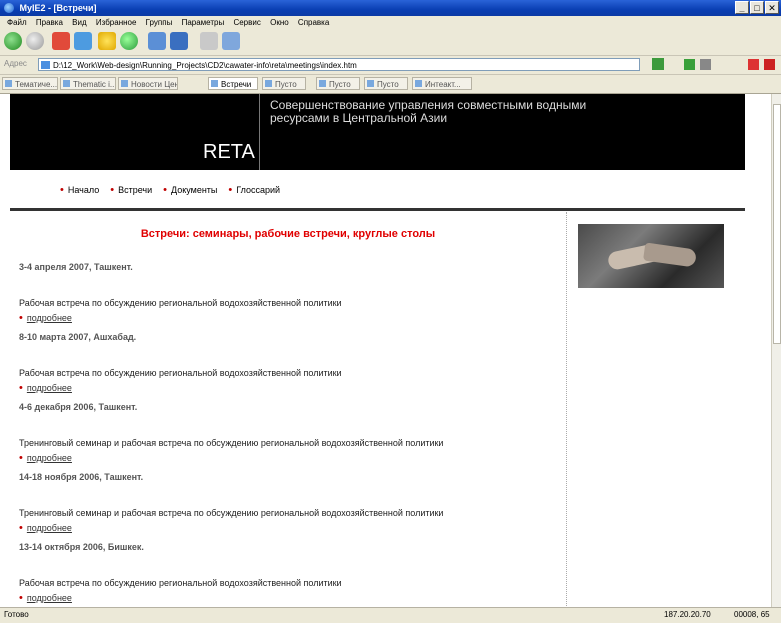 This screenshot has width=781, height=623. What do you see at coordinates (279, 22) in the screenshot?
I see `menu-window: Окно` at bounding box center [279, 22].